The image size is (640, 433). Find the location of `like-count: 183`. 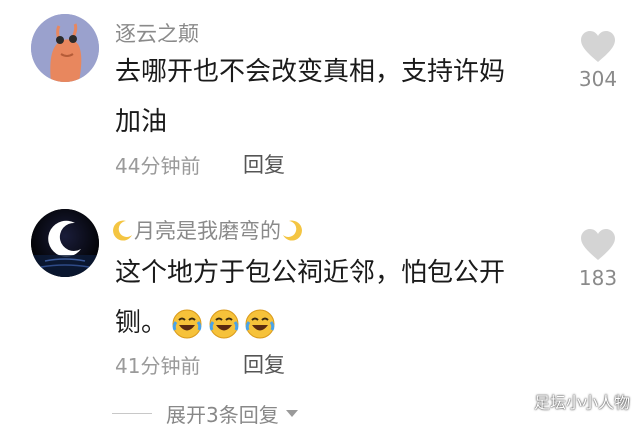

like-count: 183 is located at coordinates (598, 278).